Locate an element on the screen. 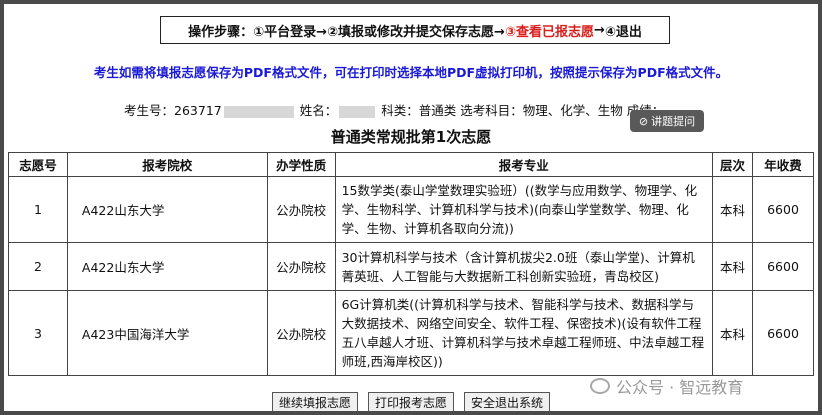 This screenshot has height=415, width=822. step-fill: ②填报或修改并提交保存志愿→ is located at coordinates (416, 32).